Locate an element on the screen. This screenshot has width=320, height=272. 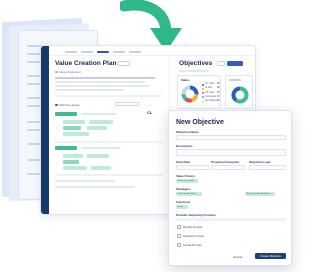
add-objective-button is located at coordinates (235, 63).